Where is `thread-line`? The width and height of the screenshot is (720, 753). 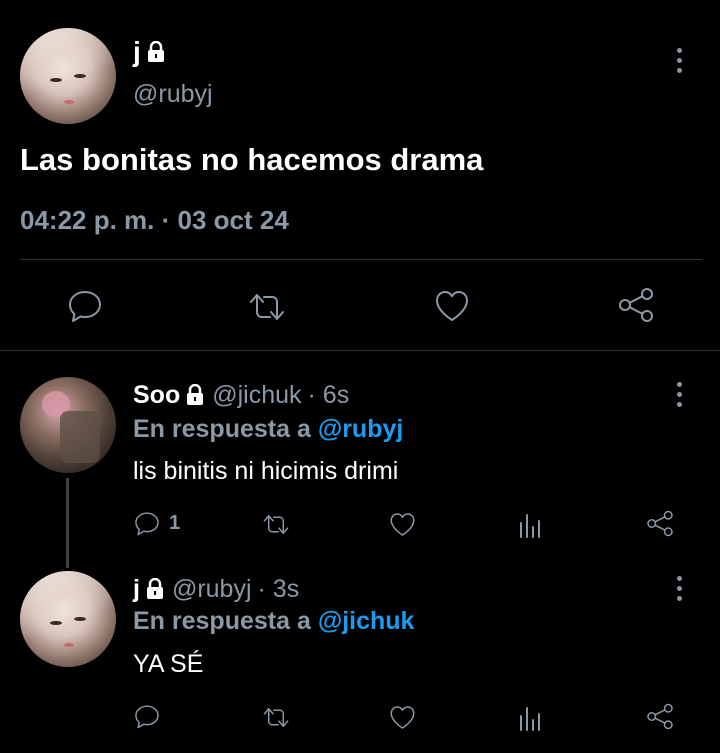
thread-line is located at coordinates (67, 523).